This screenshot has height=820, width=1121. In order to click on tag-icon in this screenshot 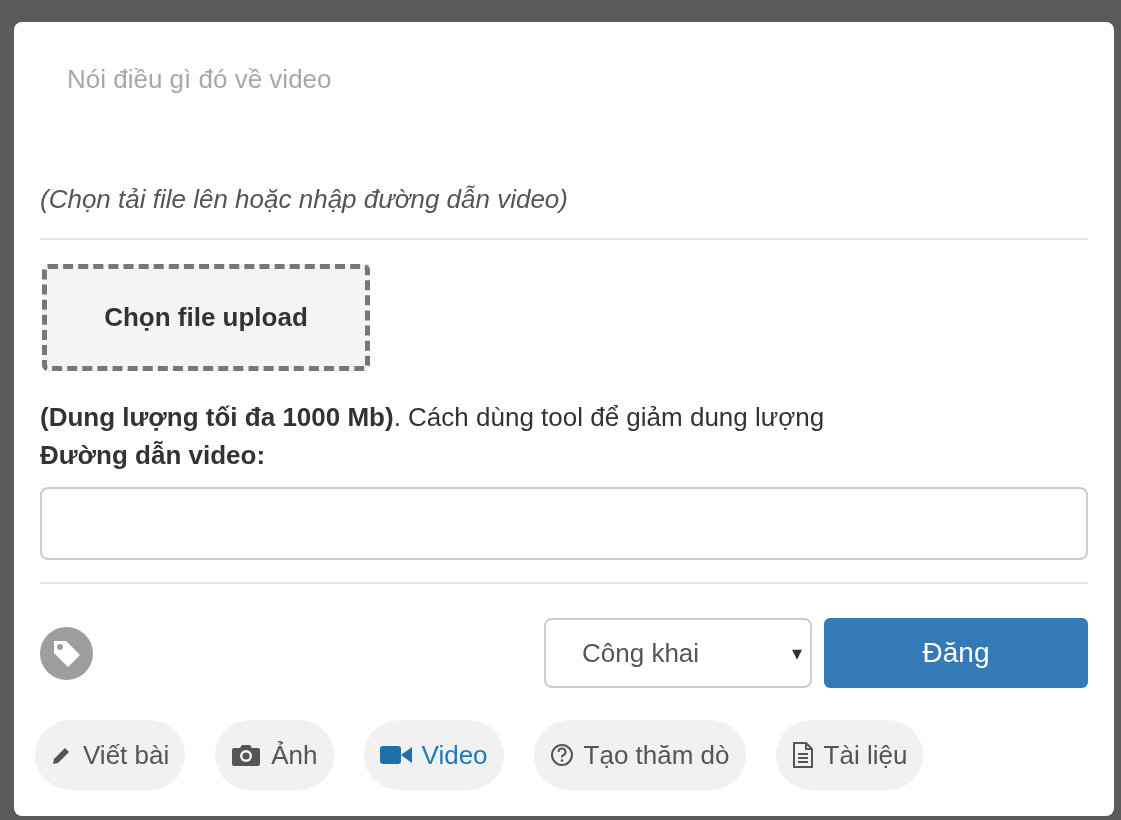, I will do `click(66, 653)`.